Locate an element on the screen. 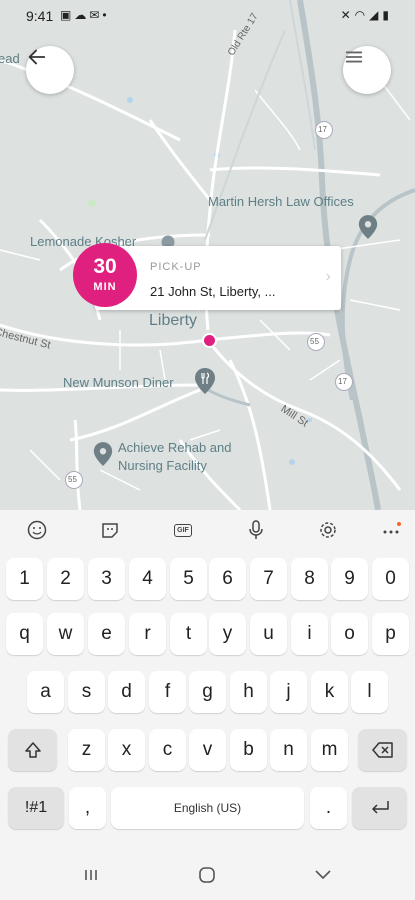 The height and width of the screenshot is (900, 415). route-shield-55b-label: 55 is located at coordinates (72, 479).